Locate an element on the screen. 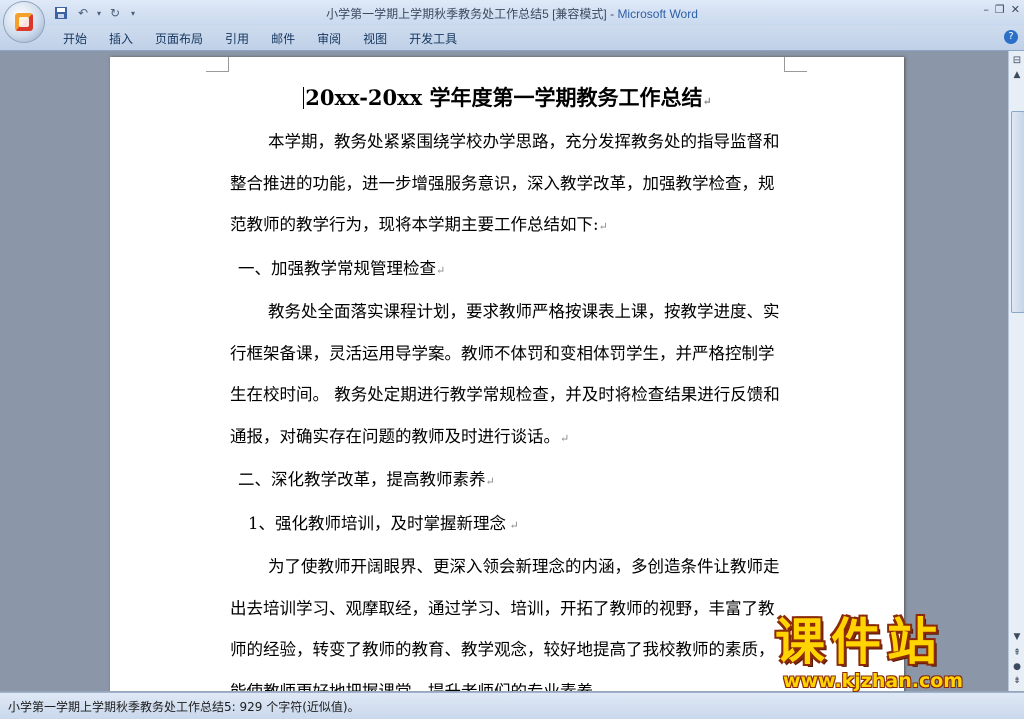 The height and width of the screenshot is (719, 1024). watermark-title: 课件站 is located at coordinates (859, 642).